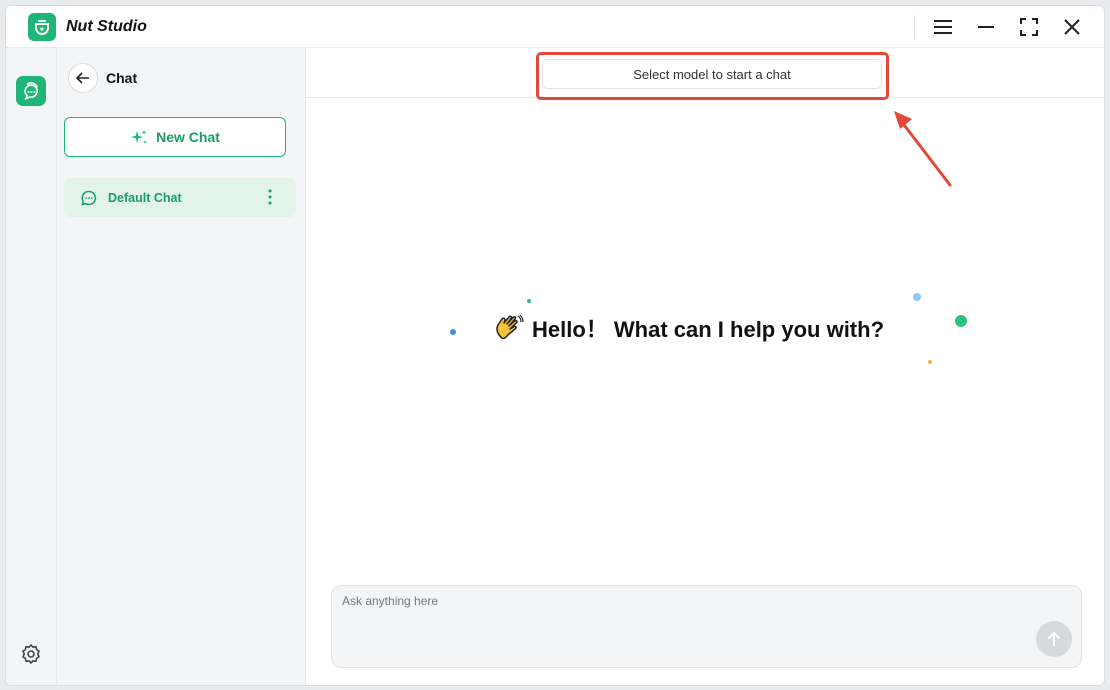 Image resolution: width=1110 pixels, height=690 pixels. Describe the element at coordinates (270, 197) in the screenshot. I see `more-vertical-icon` at that location.